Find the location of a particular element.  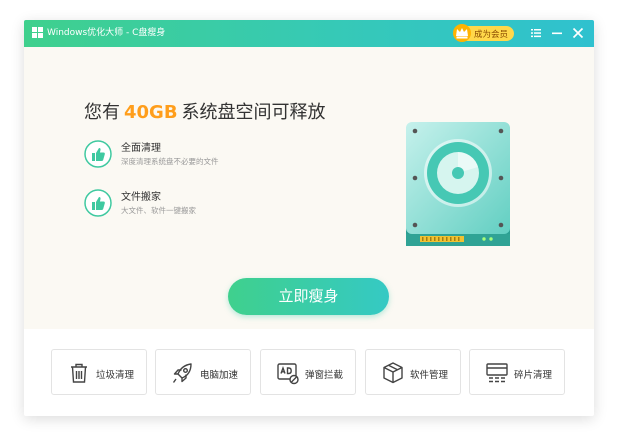

feature-full-clean: 全面清理 深度清理系统盘不必要的文件 is located at coordinates (194, 155).